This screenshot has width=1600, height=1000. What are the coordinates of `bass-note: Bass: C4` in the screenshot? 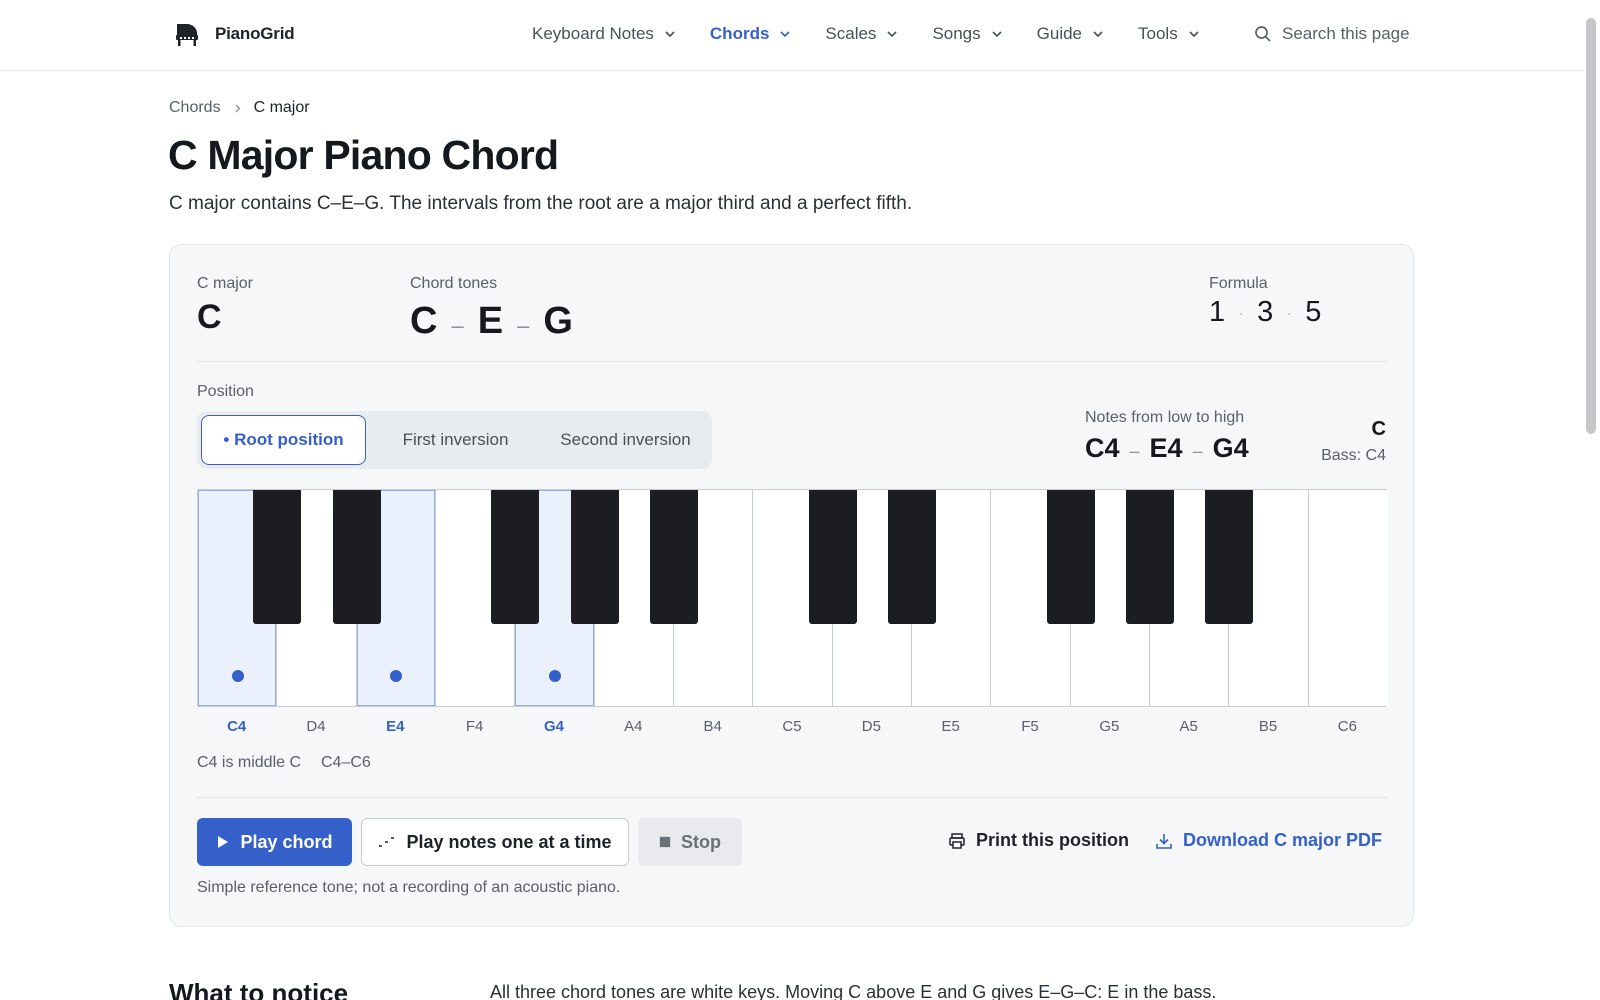 It's located at (1353, 455).